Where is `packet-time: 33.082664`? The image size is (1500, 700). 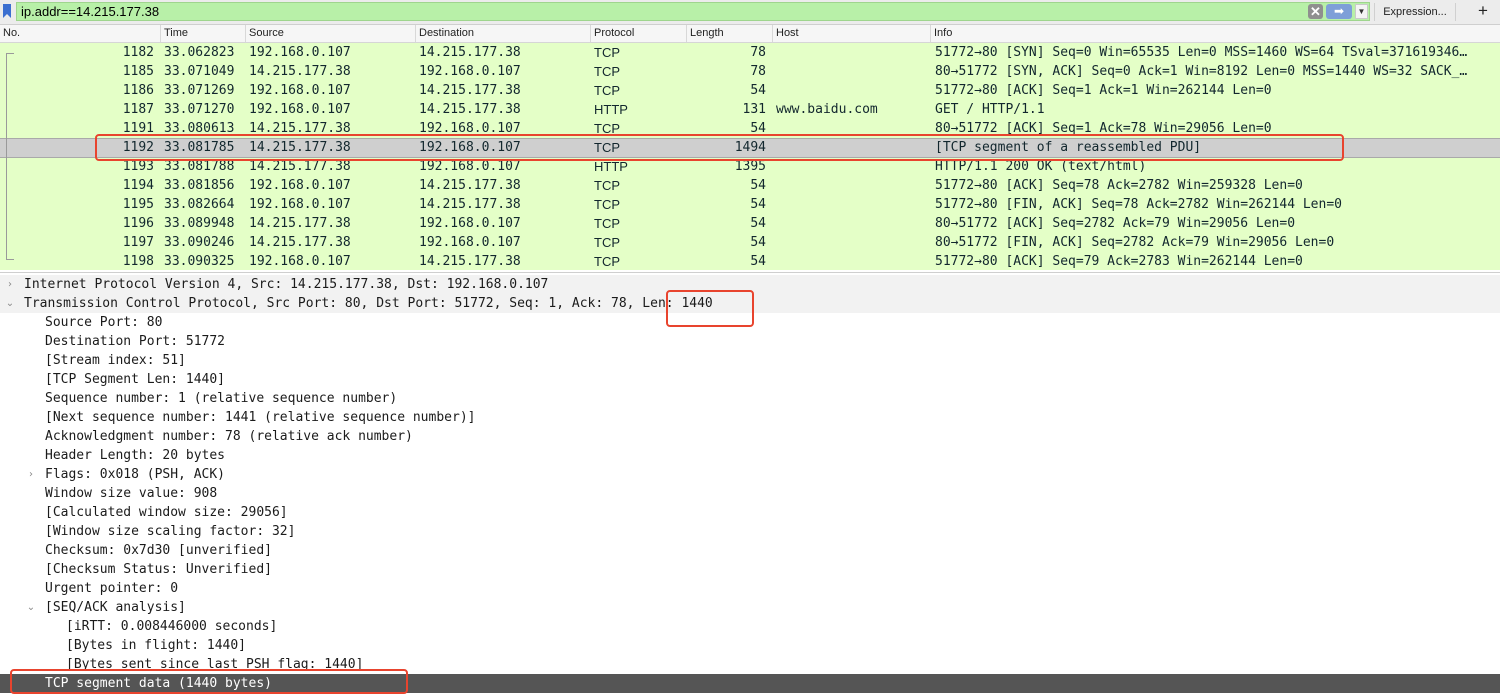
packet-time: 33.082664 is located at coordinates (199, 204).